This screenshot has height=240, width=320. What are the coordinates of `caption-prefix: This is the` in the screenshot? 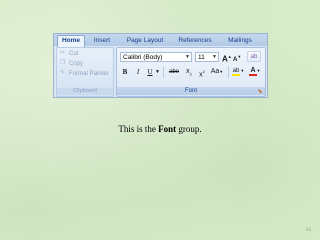 It's located at (138, 129).